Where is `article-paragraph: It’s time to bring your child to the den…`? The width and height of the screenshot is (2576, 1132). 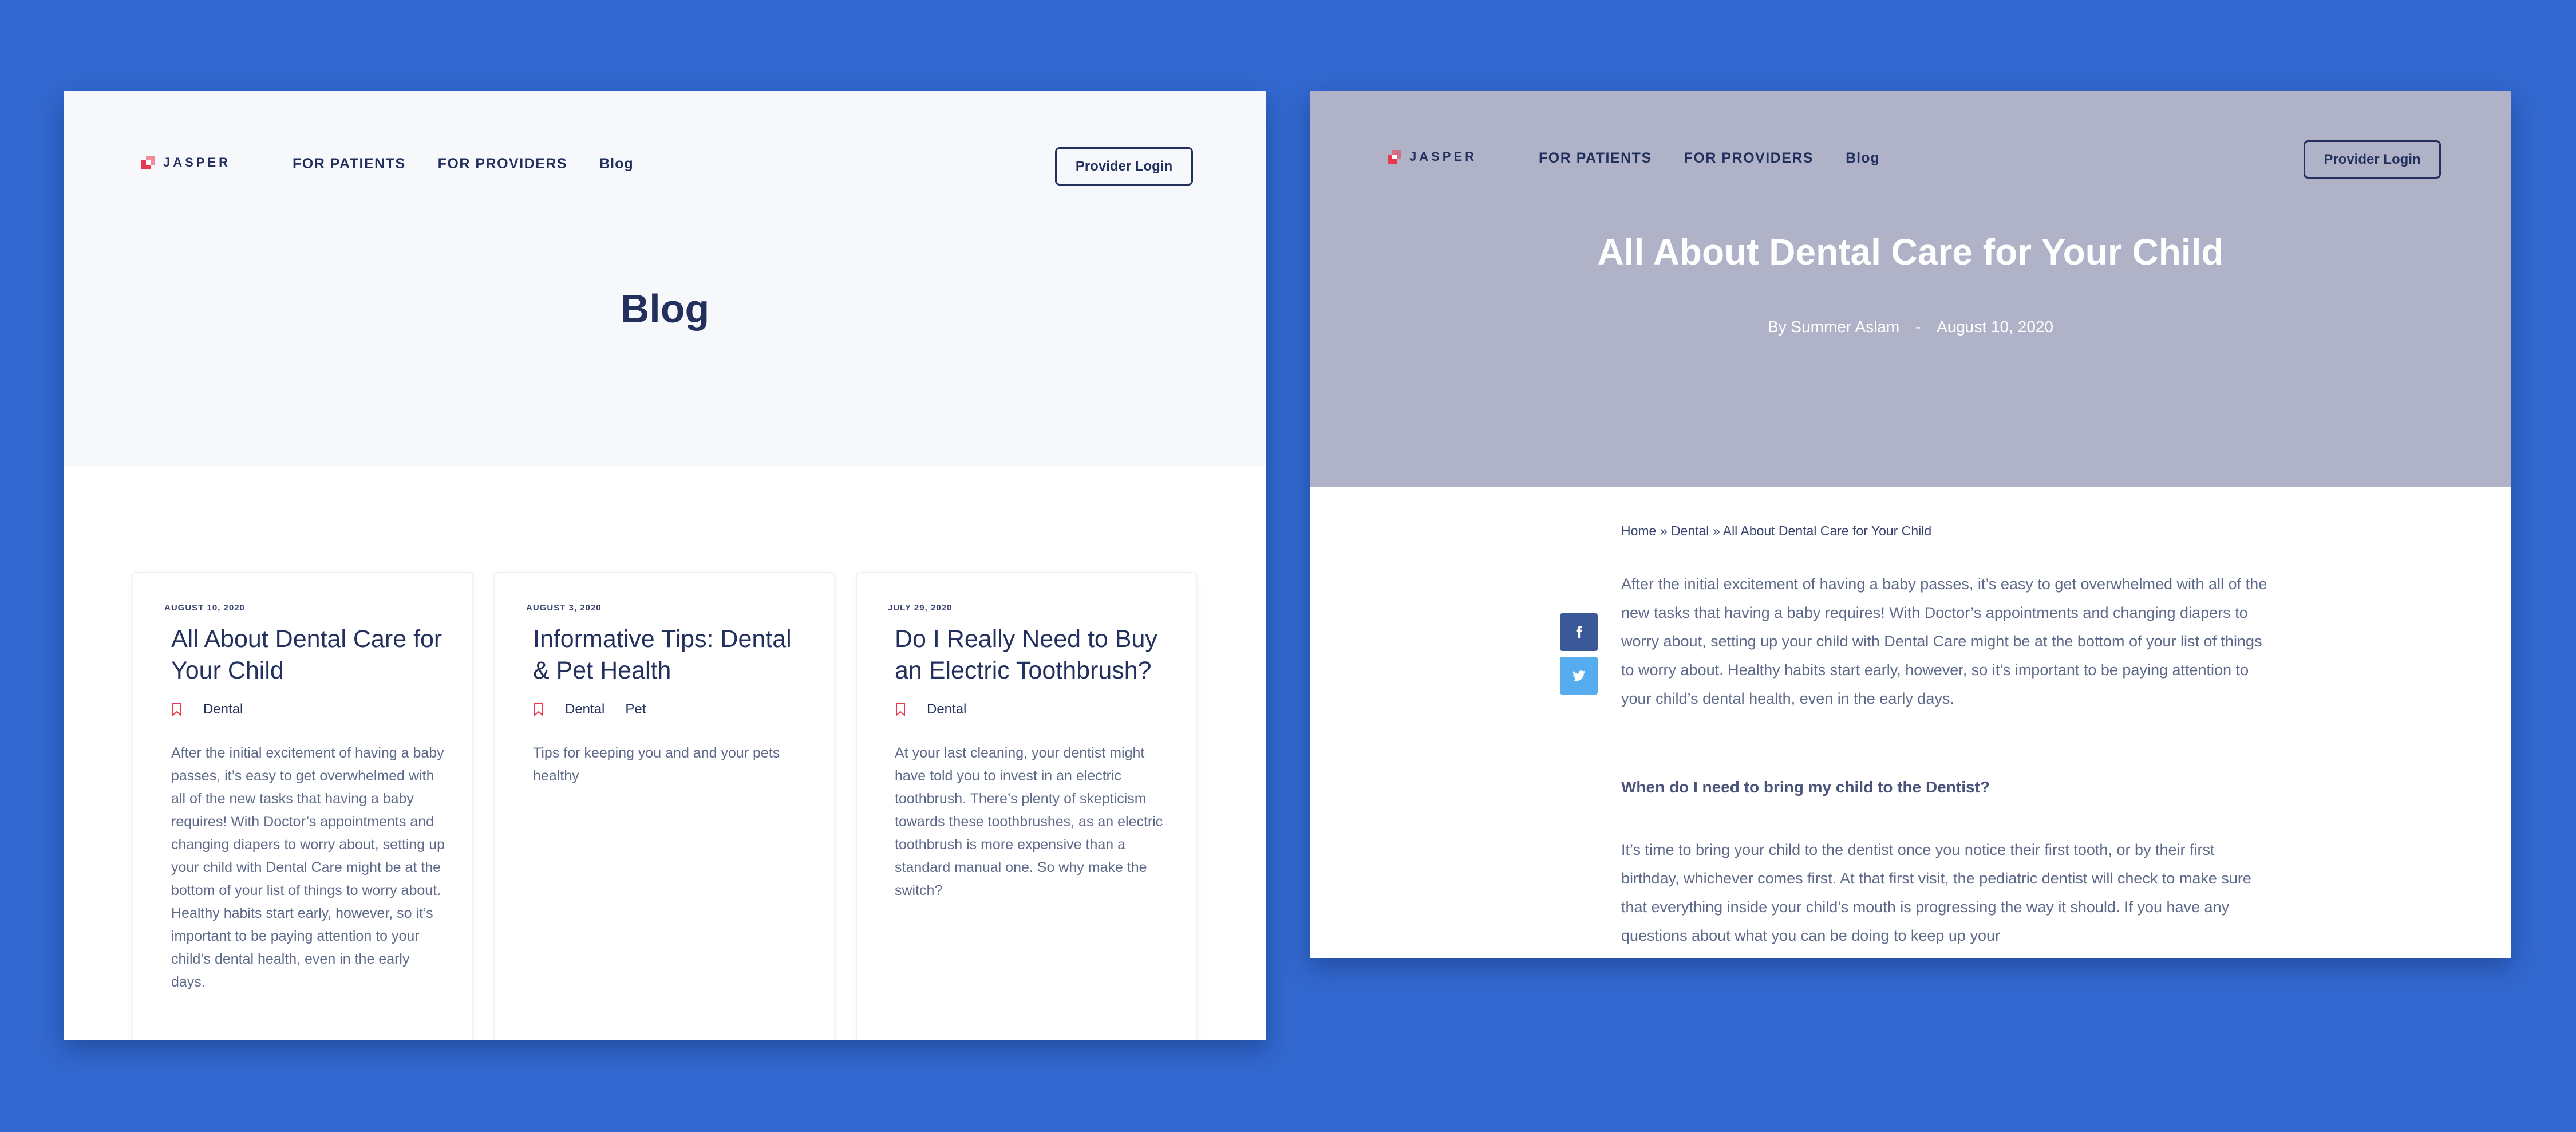
article-paragraph: It’s time to bring your child to the den… is located at coordinates (1936, 892).